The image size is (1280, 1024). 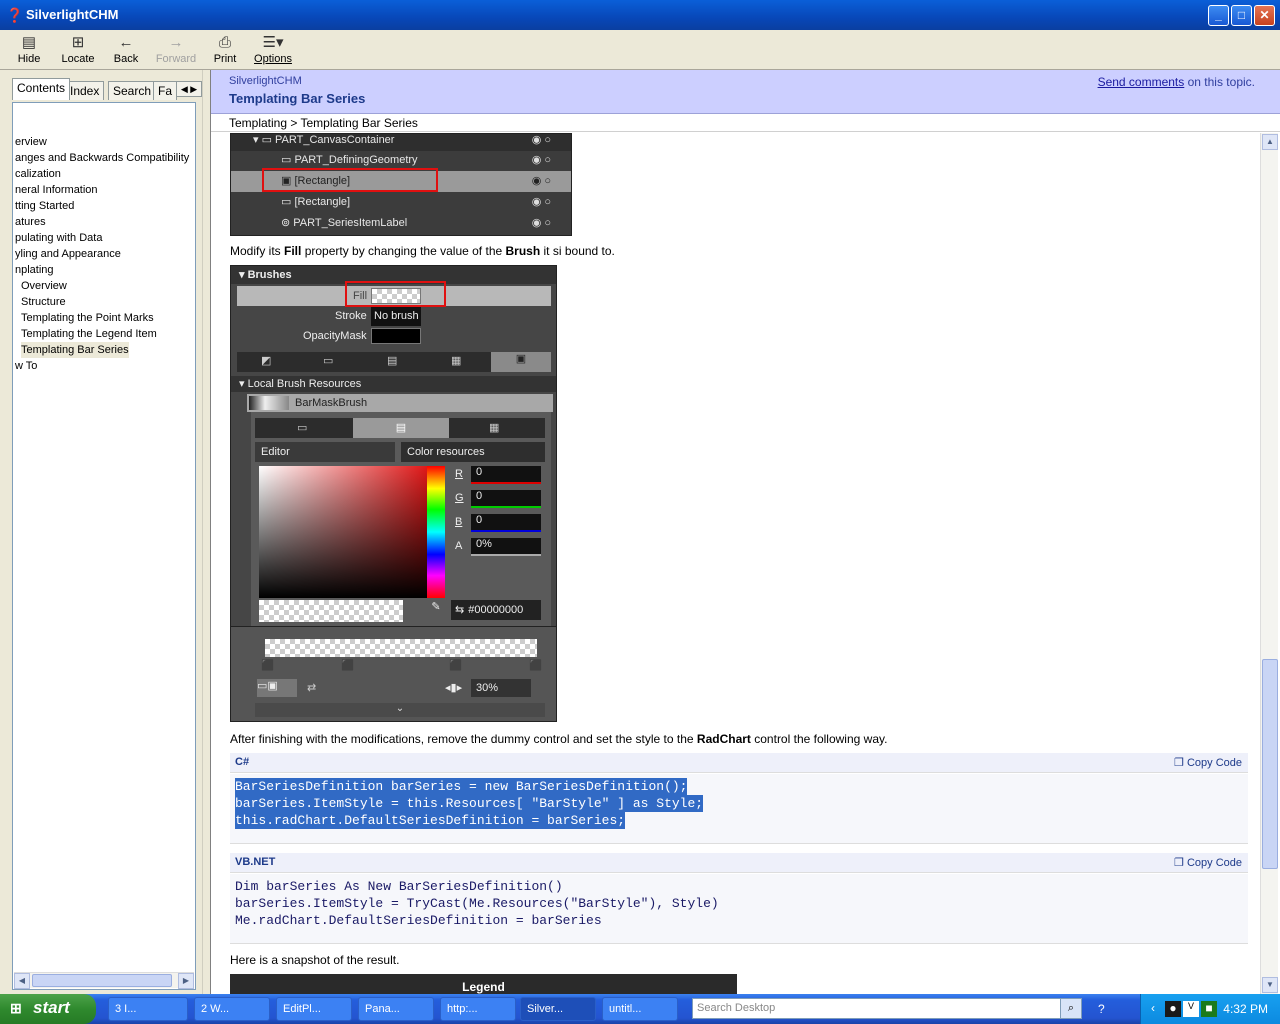 I want to click on alpha-input: 0%, so click(x=506, y=547).